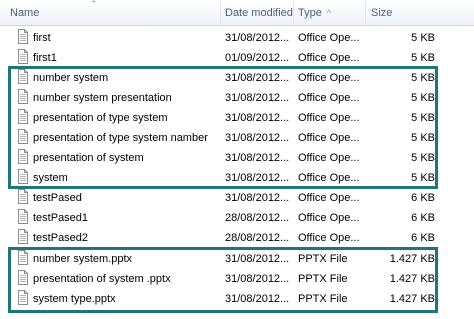  Describe the element at coordinates (420, 12) in the screenshot. I see `column-header-size: Size` at that location.